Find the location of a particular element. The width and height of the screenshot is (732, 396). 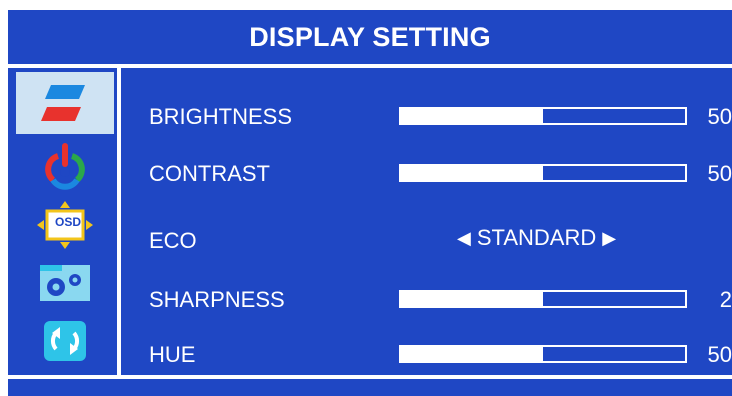

display-icon is located at coordinates (63, 103).